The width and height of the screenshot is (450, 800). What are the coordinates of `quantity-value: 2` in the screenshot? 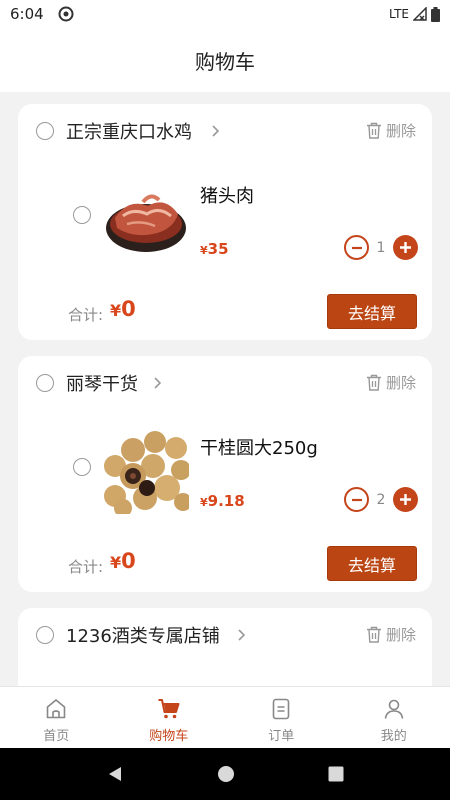 It's located at (381, 499).